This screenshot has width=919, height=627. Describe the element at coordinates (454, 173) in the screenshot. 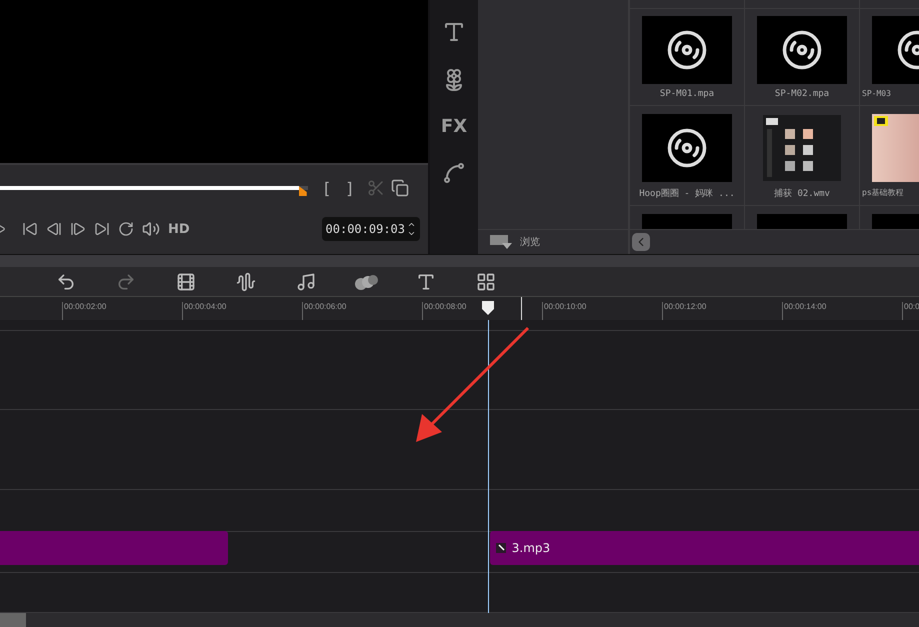

I see `path-icon` at that location.